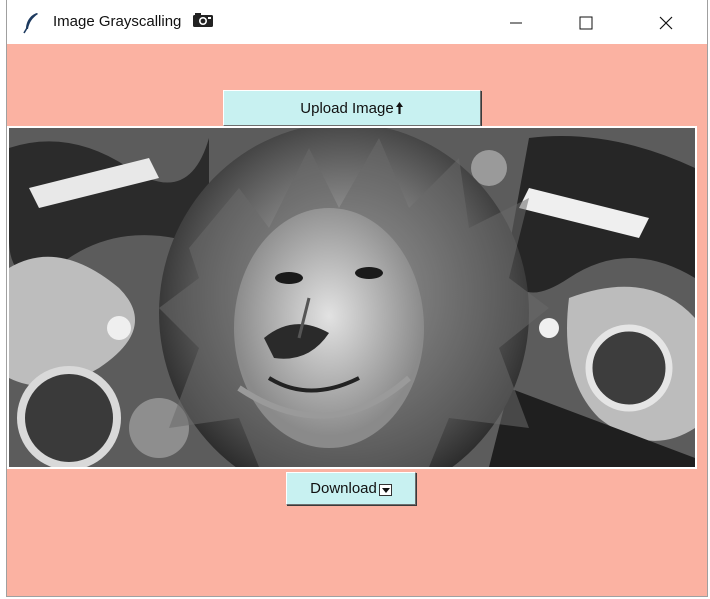 This screenshot has height=599, width=710. I want to click on window-title-text: Image Grayscalling, so click(117, 21).